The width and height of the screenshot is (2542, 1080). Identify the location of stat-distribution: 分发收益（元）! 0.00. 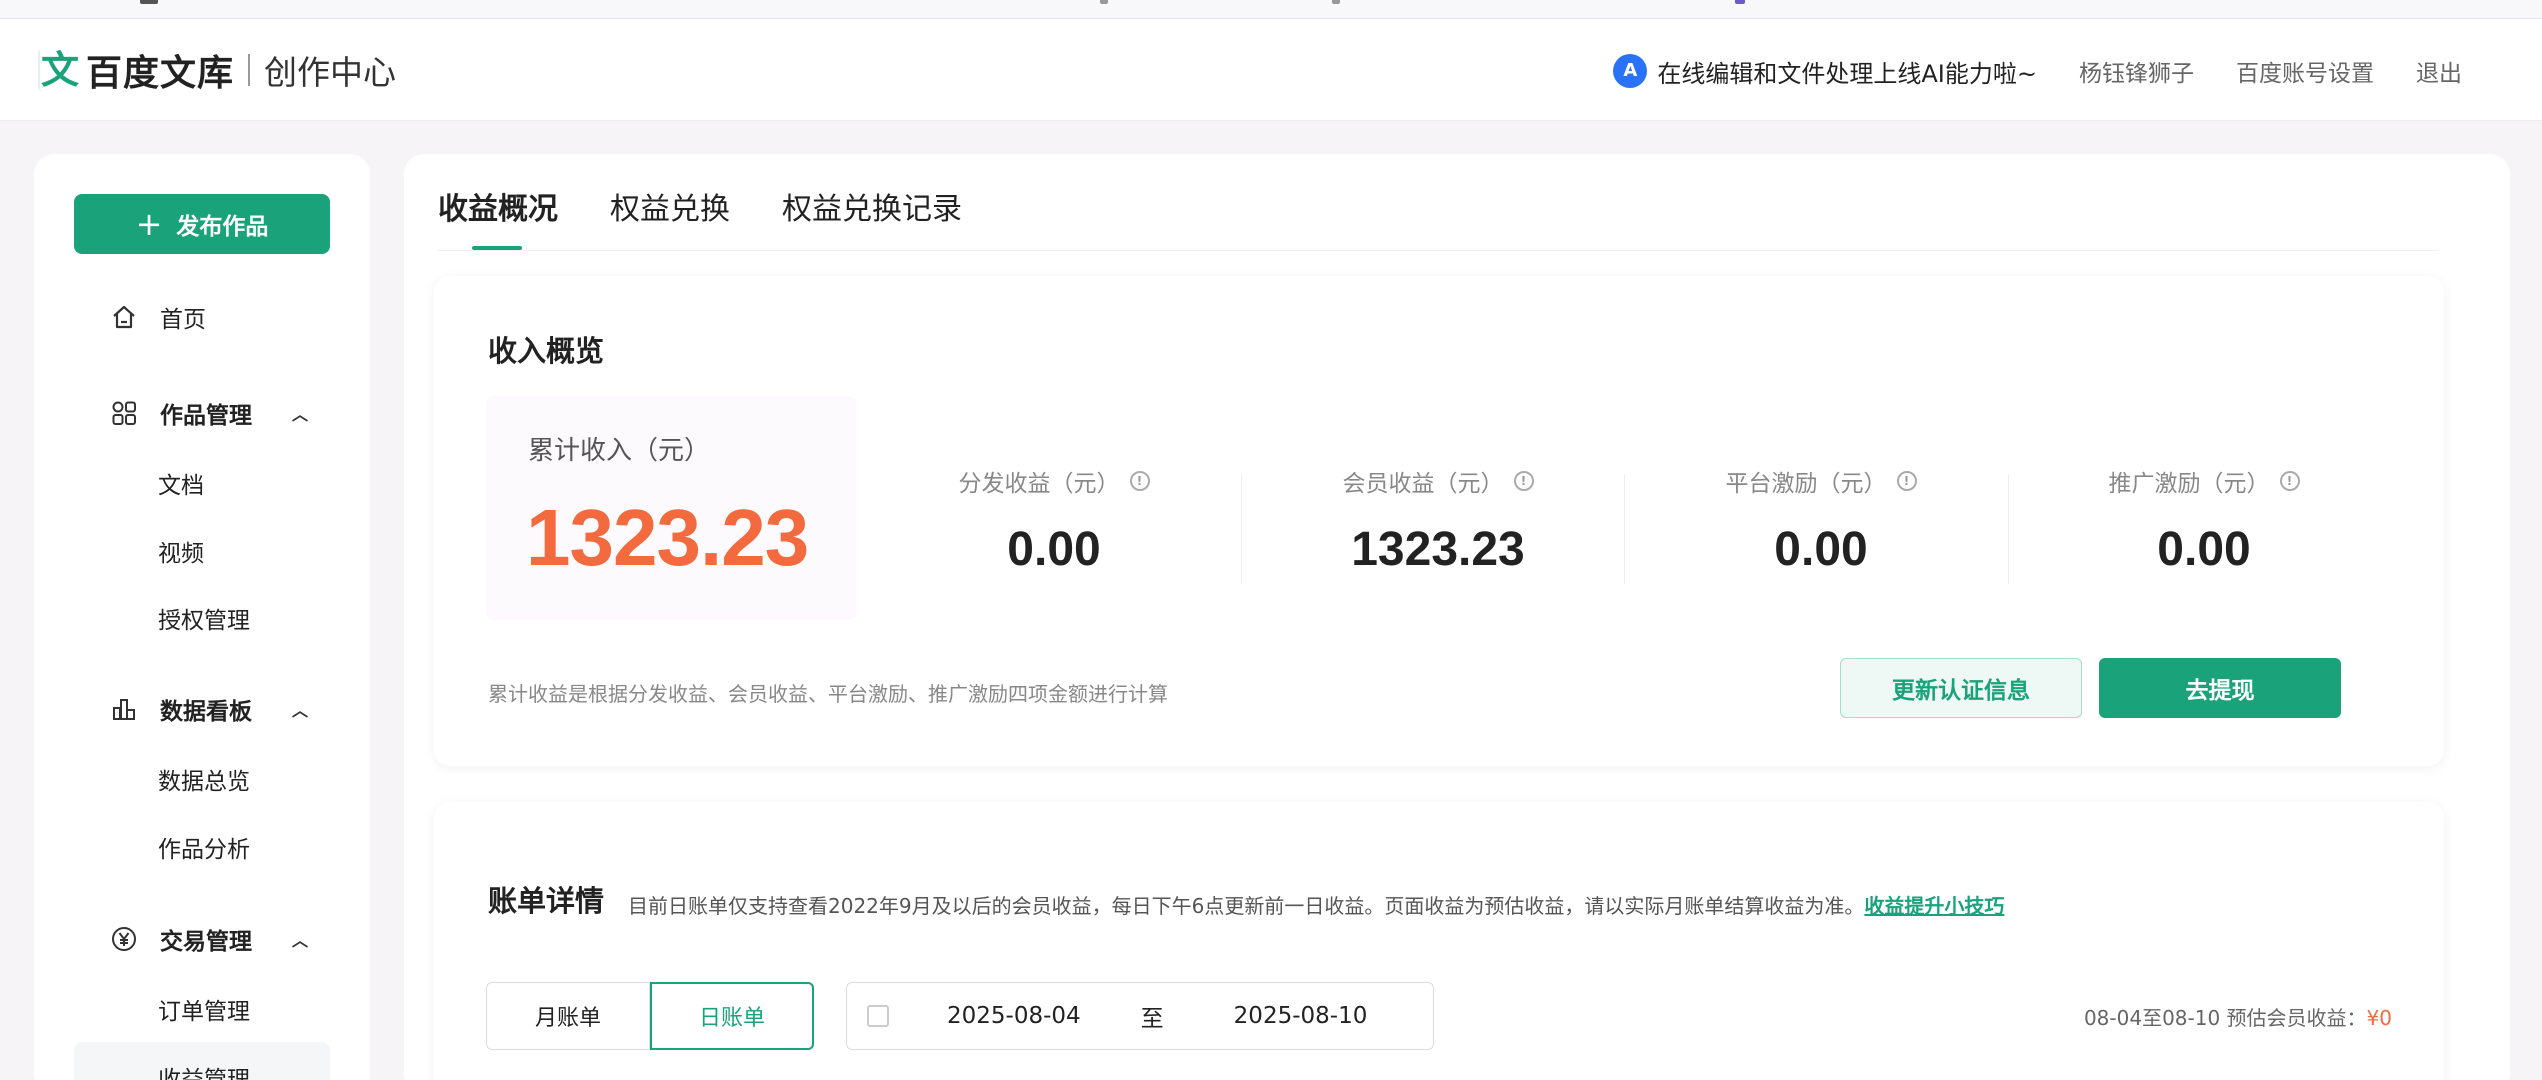
(1054, 520).